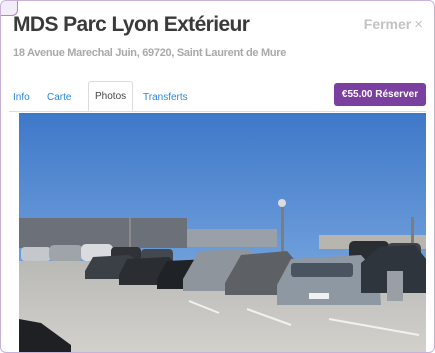  I want to click on lamp-head, so click(282, 203).